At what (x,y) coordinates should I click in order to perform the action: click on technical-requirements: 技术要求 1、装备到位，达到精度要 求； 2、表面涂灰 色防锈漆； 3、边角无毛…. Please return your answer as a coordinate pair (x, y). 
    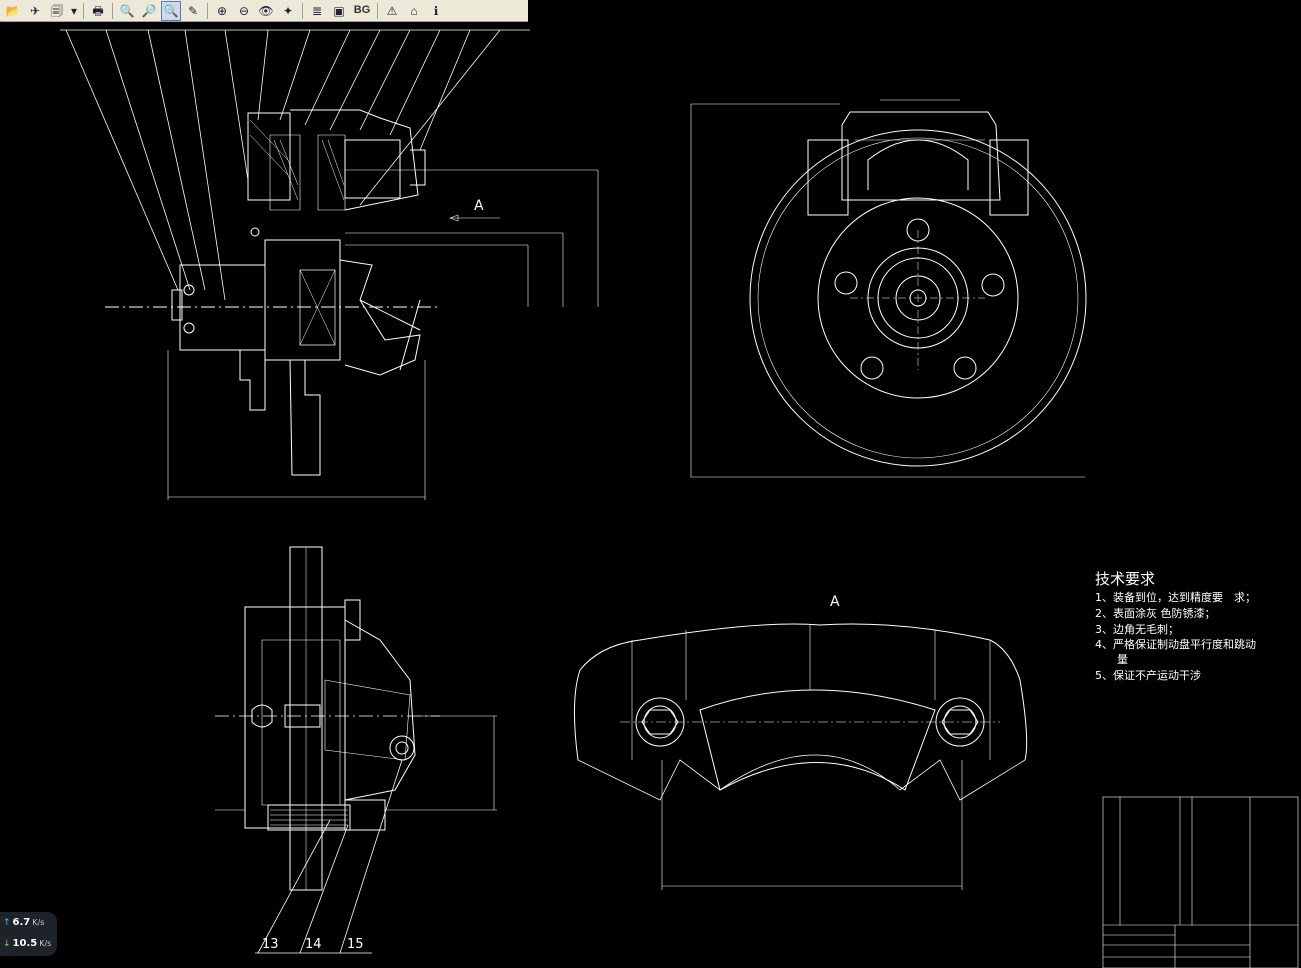
    Looking at the image, I should click on (1175, 626).